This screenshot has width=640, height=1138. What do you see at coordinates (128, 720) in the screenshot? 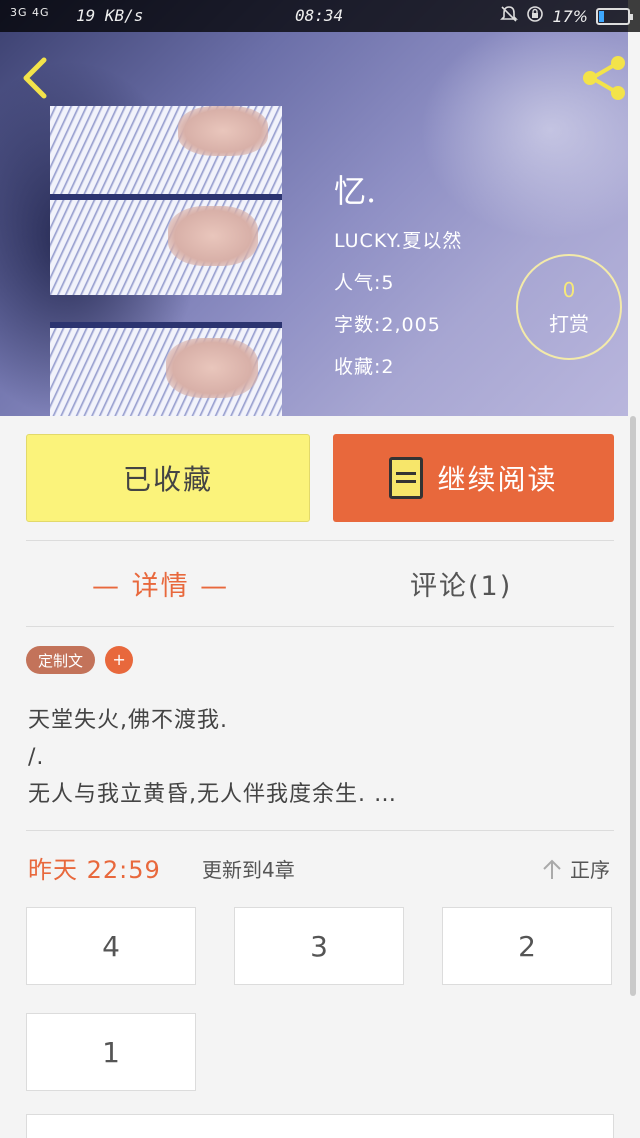
I see `description-line: 天堂失火,佛不渡我.` at bounding box center [128, 720].